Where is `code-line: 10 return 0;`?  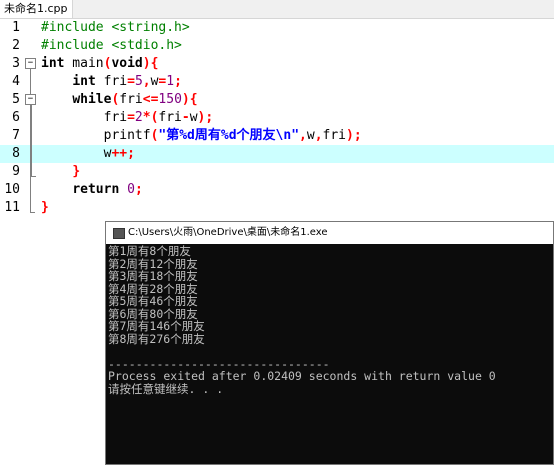
code-line: 10 return 0; is located at coordinates (277, 190).